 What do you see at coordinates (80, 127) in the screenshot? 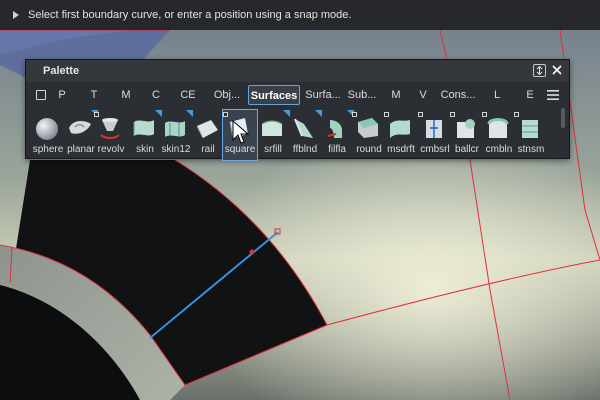
I see `planar-icon` at bounding box center [80, 127].